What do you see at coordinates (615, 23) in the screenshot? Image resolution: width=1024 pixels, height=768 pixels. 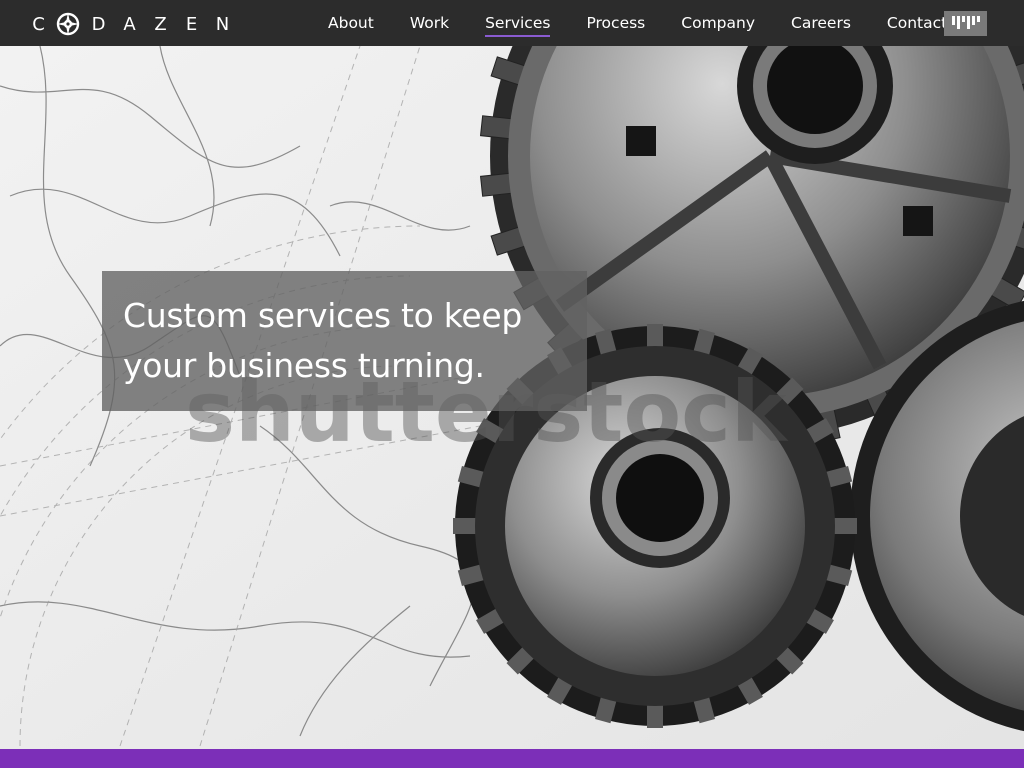 I see `nav-link-process: Process` at bounding box center [615, 23].